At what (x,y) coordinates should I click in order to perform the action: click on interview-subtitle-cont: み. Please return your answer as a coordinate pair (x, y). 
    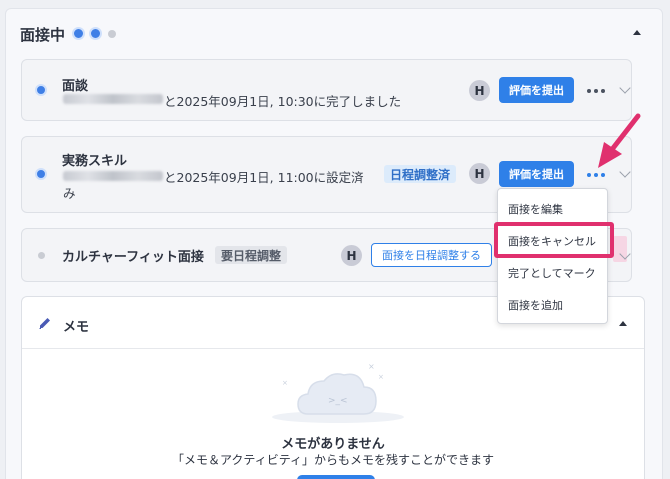
    Looking at the image, I should click on (69, 193).